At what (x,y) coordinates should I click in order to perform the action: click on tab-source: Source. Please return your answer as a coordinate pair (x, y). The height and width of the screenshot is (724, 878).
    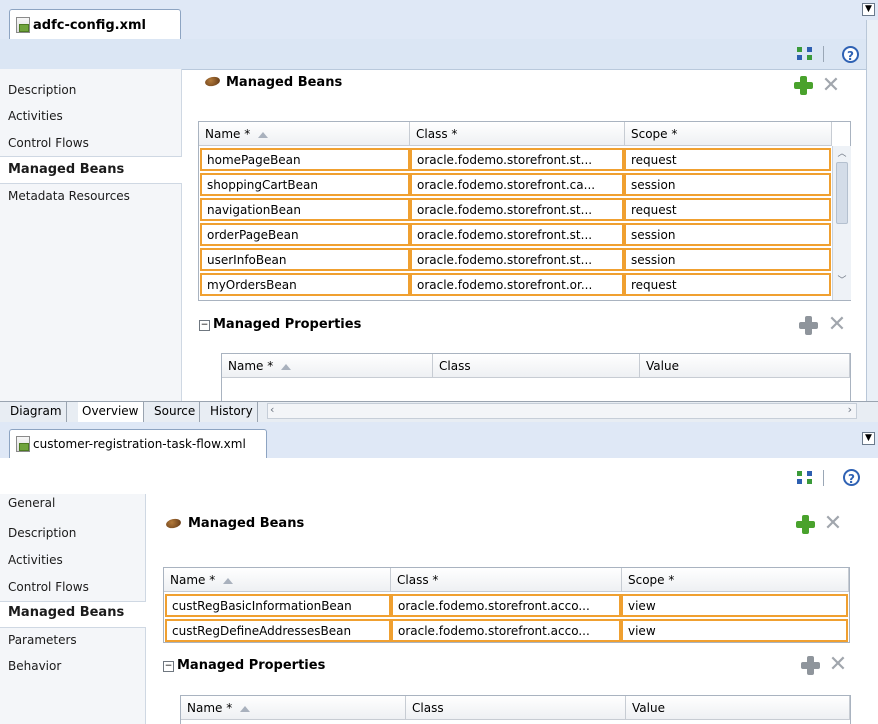
    Looking at the image, I should click on (175, 412).